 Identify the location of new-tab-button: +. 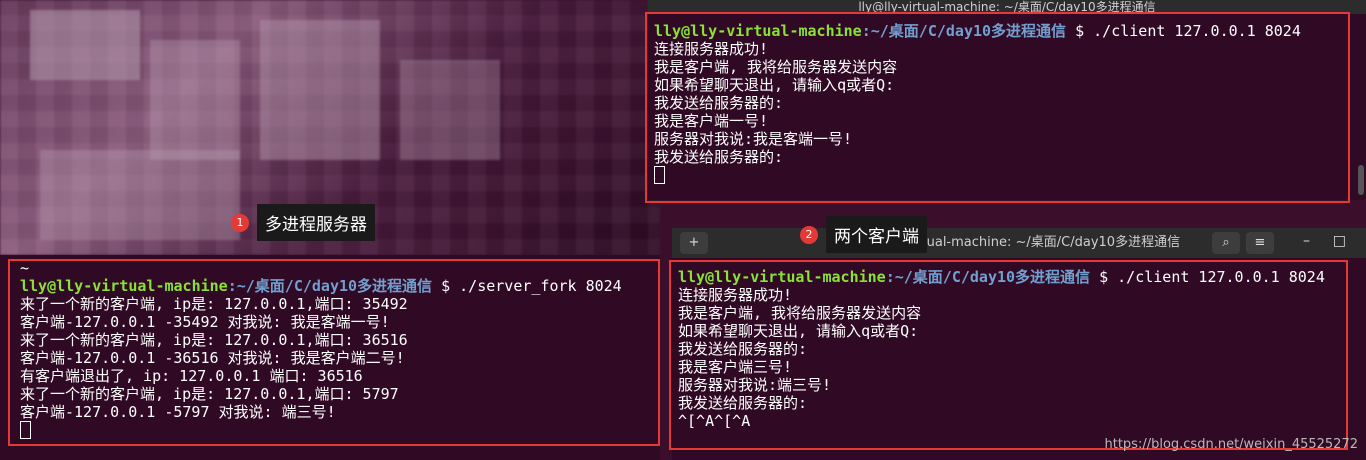
(694, 243).